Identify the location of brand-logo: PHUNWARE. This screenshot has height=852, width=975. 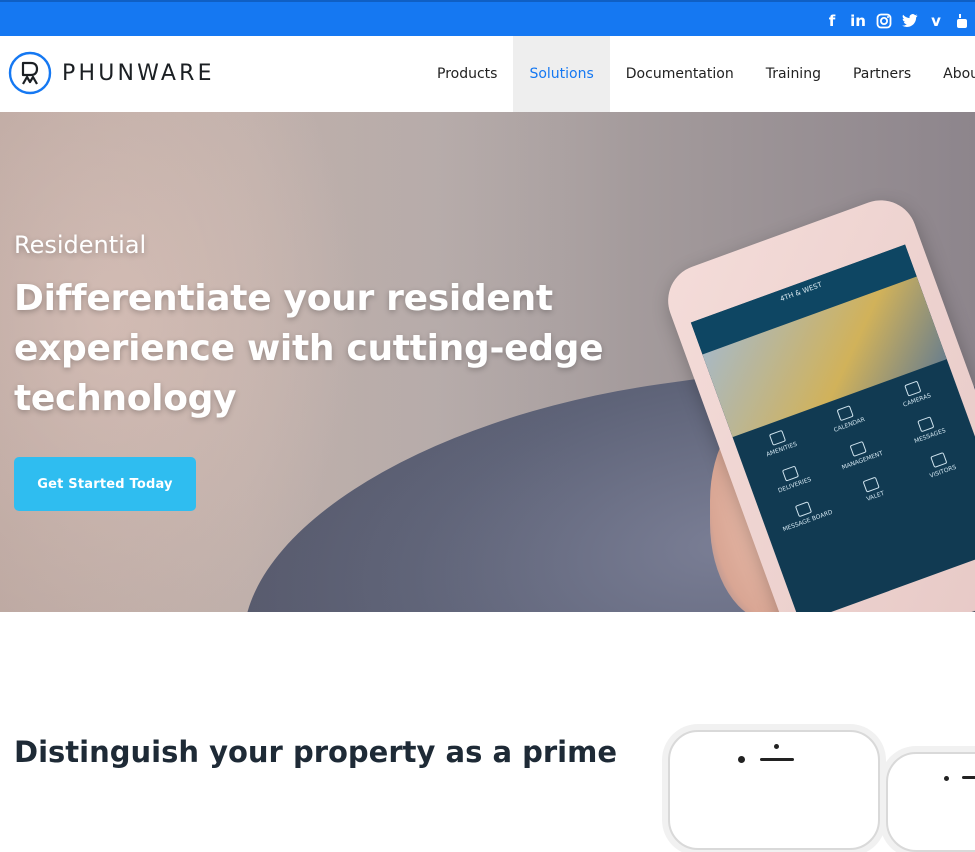
(111, 73).